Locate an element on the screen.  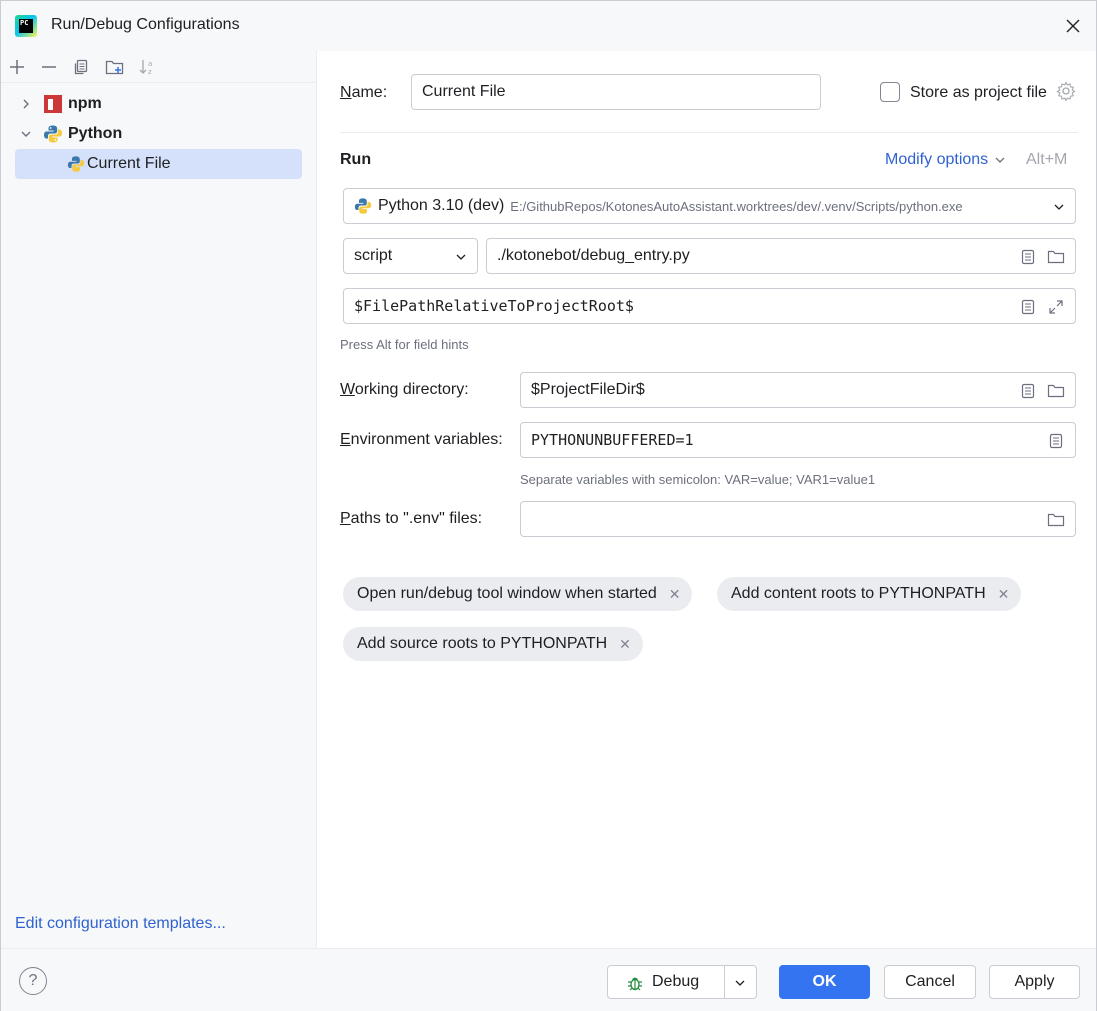
help-button: ? is located at coordinates (33, 981).